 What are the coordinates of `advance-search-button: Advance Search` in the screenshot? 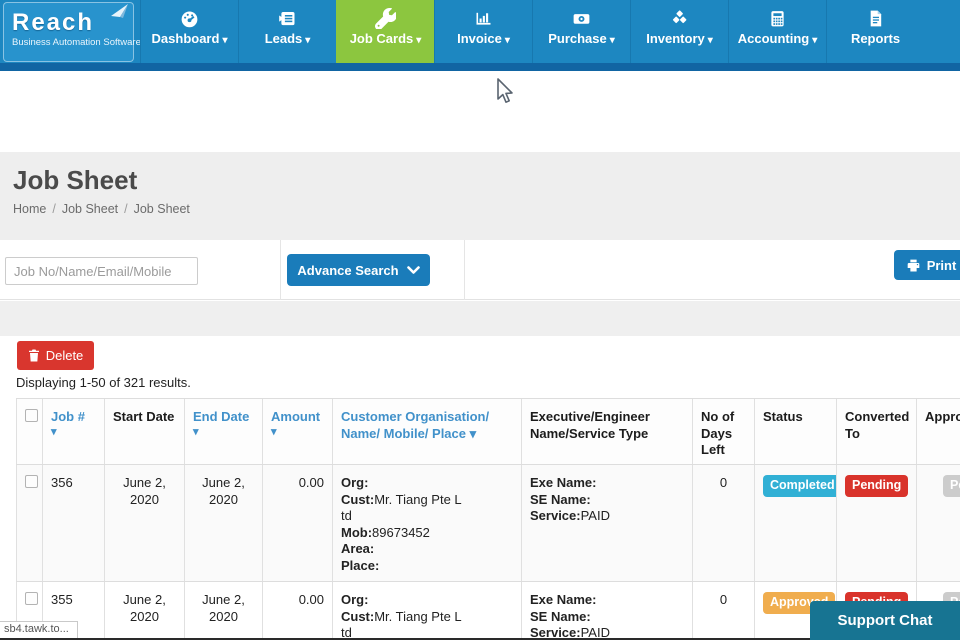 It's located at (358, 270).